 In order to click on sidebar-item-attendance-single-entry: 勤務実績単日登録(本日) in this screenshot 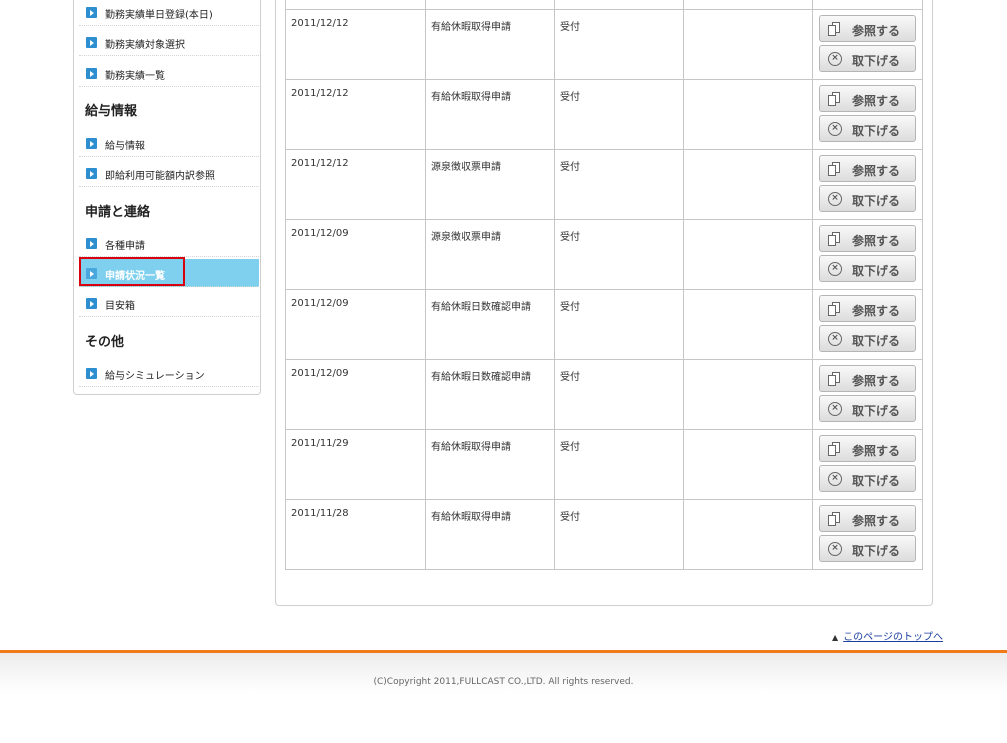, I will do `click(169, 13)`.